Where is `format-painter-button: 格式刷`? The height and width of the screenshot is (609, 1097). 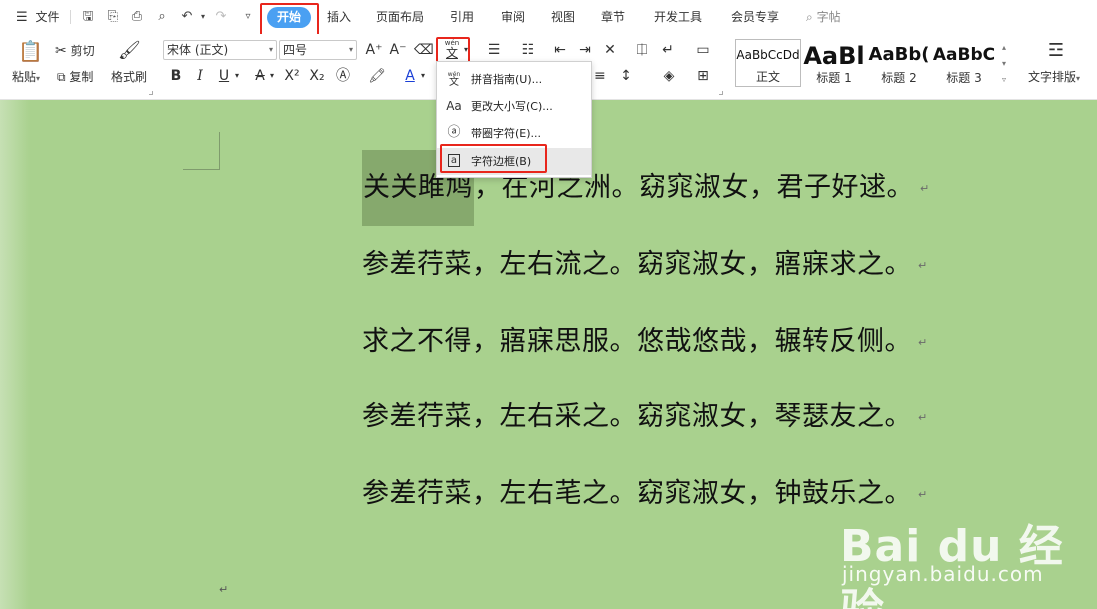 format-painter-button: 格式刷 is located at coordinates (129, 77).